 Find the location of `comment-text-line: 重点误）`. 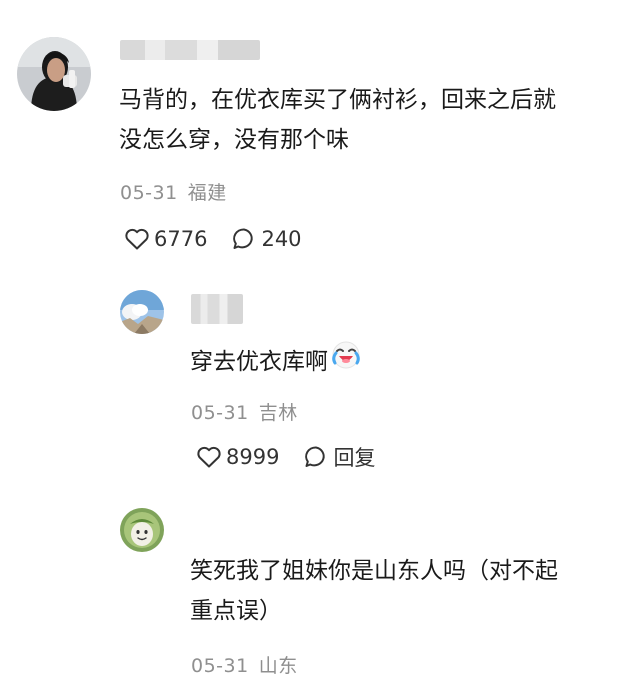

comment-text-line: 重点误） is located at coordinates (236, 611).